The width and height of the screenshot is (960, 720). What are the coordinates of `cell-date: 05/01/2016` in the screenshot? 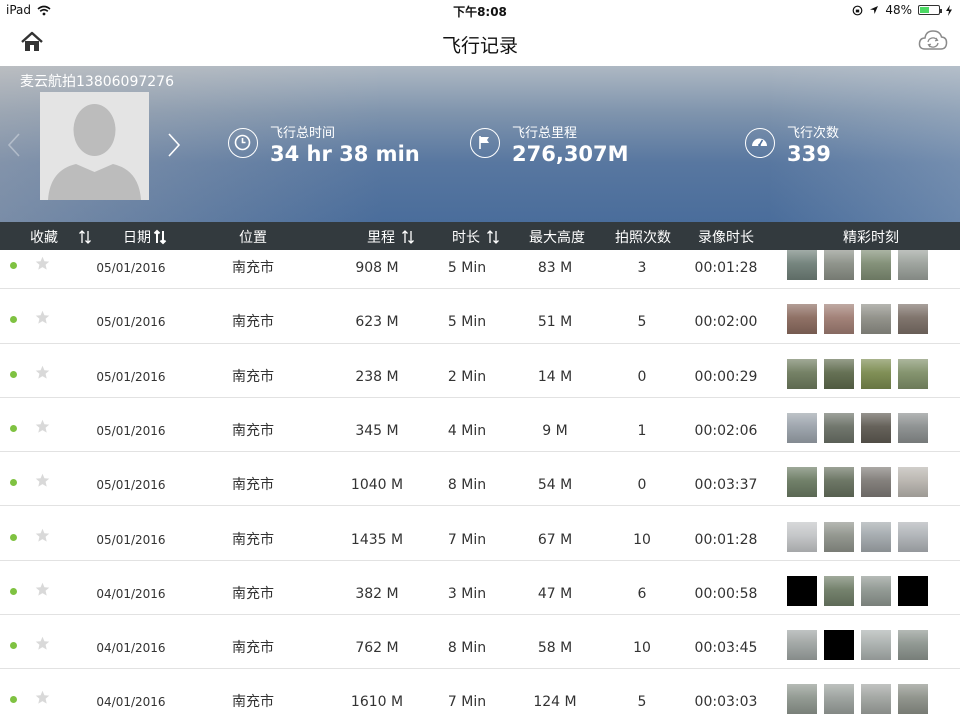 It's located at (131, 376).